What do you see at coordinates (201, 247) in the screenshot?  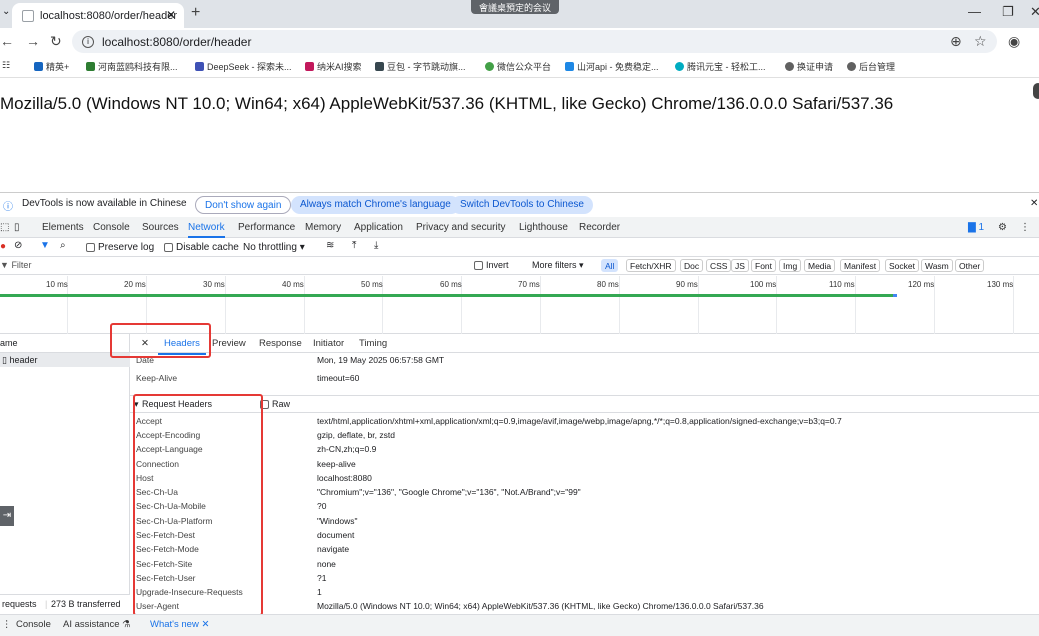 I see `disable-cache-checkbox: Disable cache` at bounding box center [201, 247].